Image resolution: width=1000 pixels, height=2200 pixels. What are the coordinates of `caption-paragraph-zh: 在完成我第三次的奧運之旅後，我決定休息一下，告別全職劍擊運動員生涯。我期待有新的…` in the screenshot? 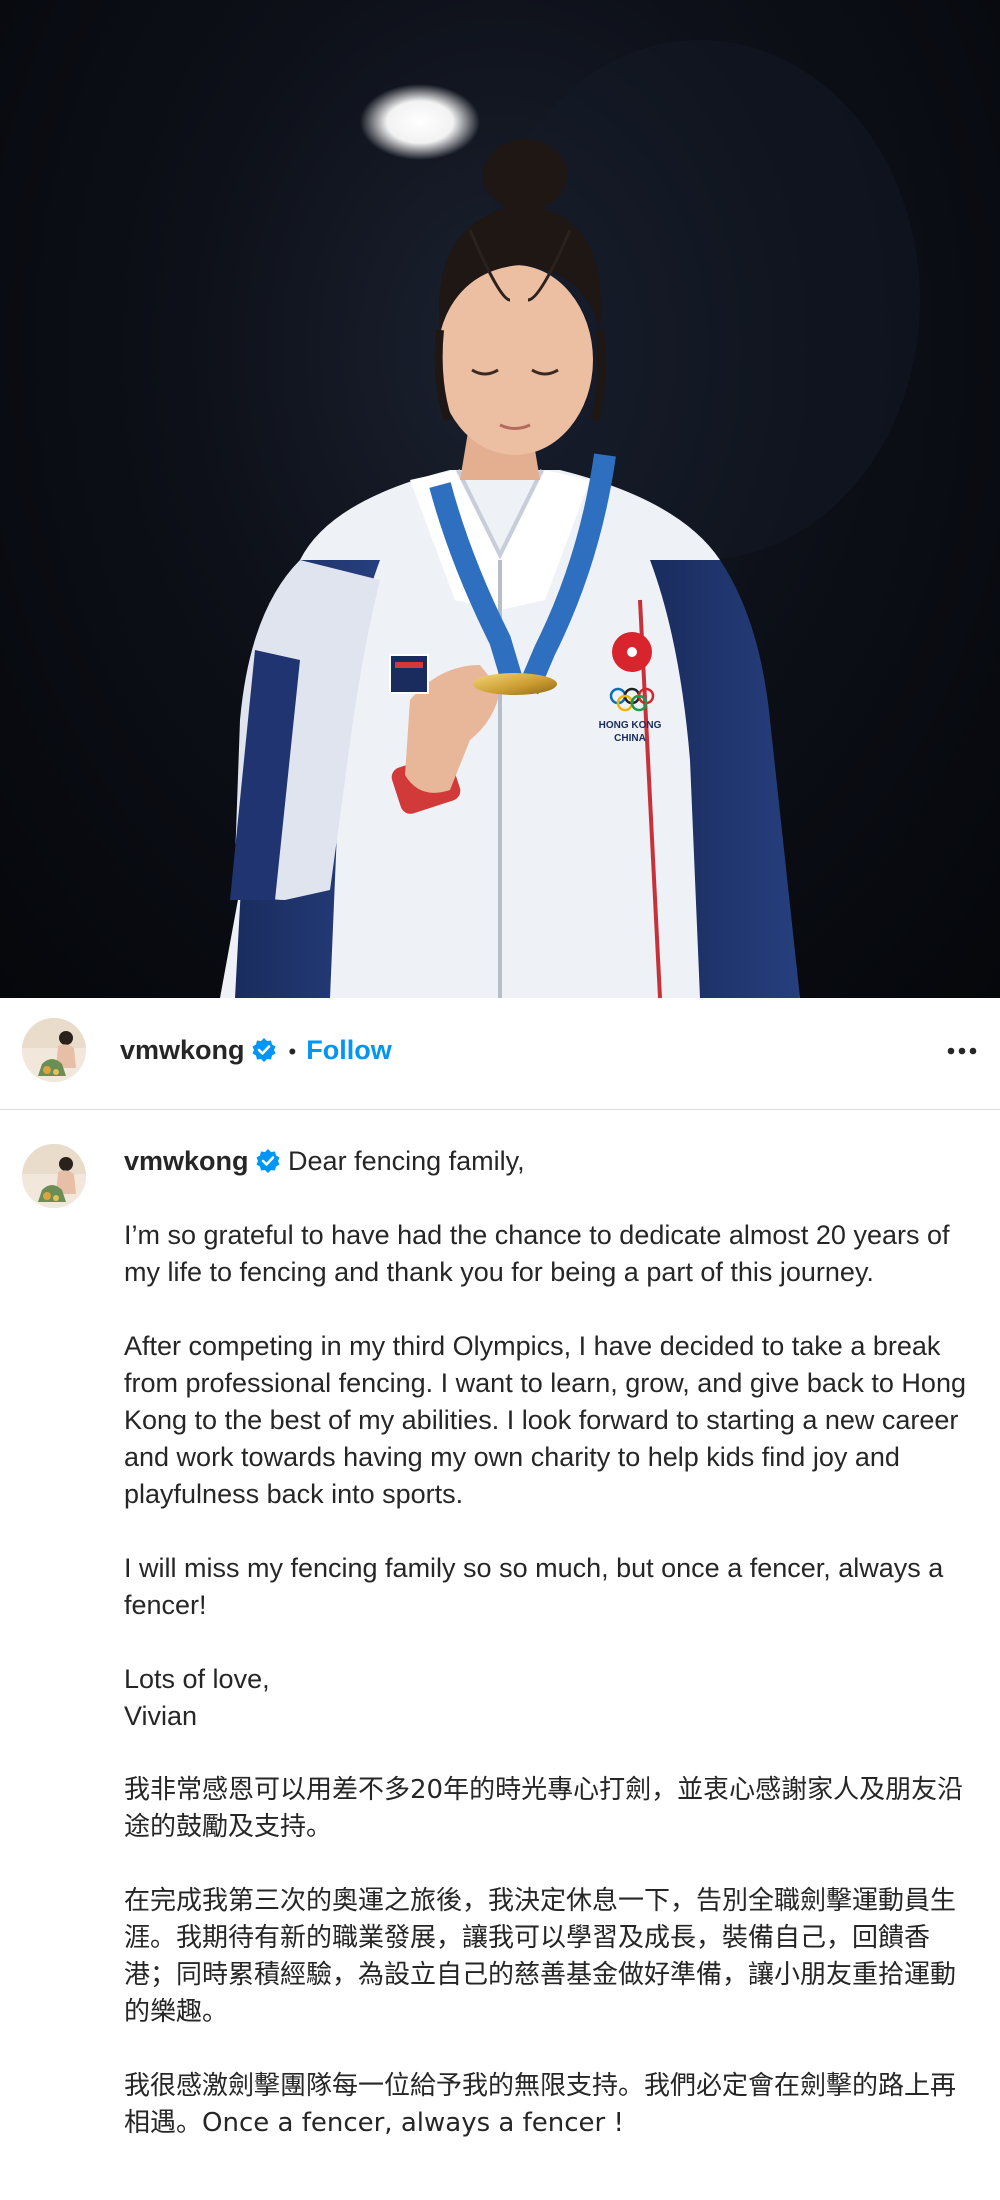 It's located at (540, 1956).